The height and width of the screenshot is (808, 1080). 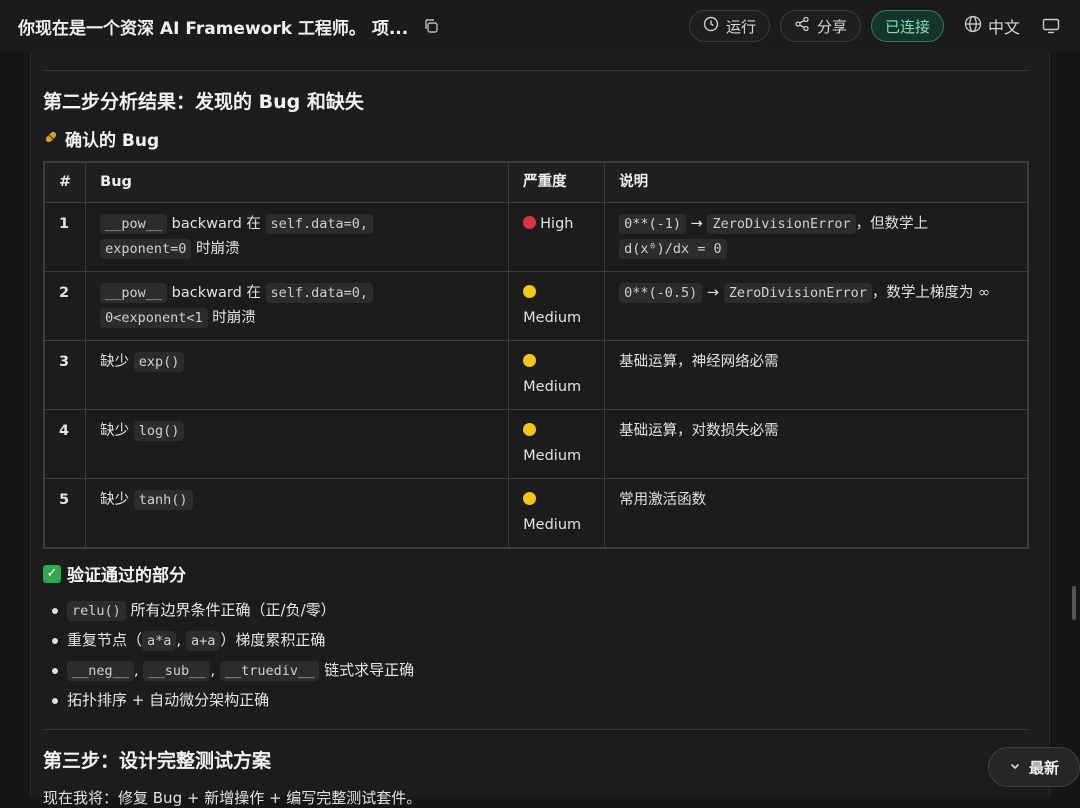 What do you see at coordinates (540, 611) in the screenshot?
I see `list-item: relu() 所有边界条件正确（正/负/零）` at bounding box center [540, 611].